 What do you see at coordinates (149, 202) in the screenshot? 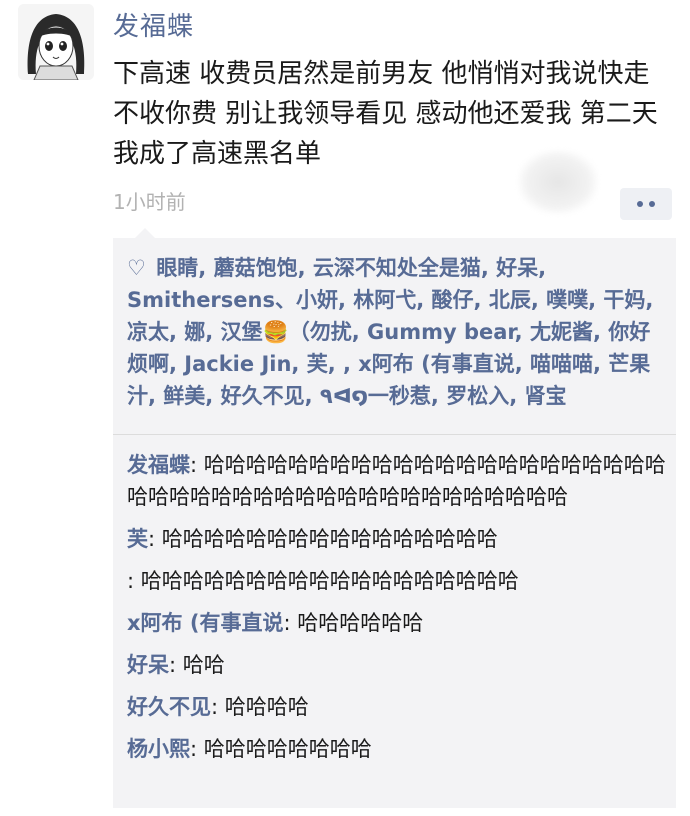
I see `post-time: 1小时前` at bounding box center [149, 202].